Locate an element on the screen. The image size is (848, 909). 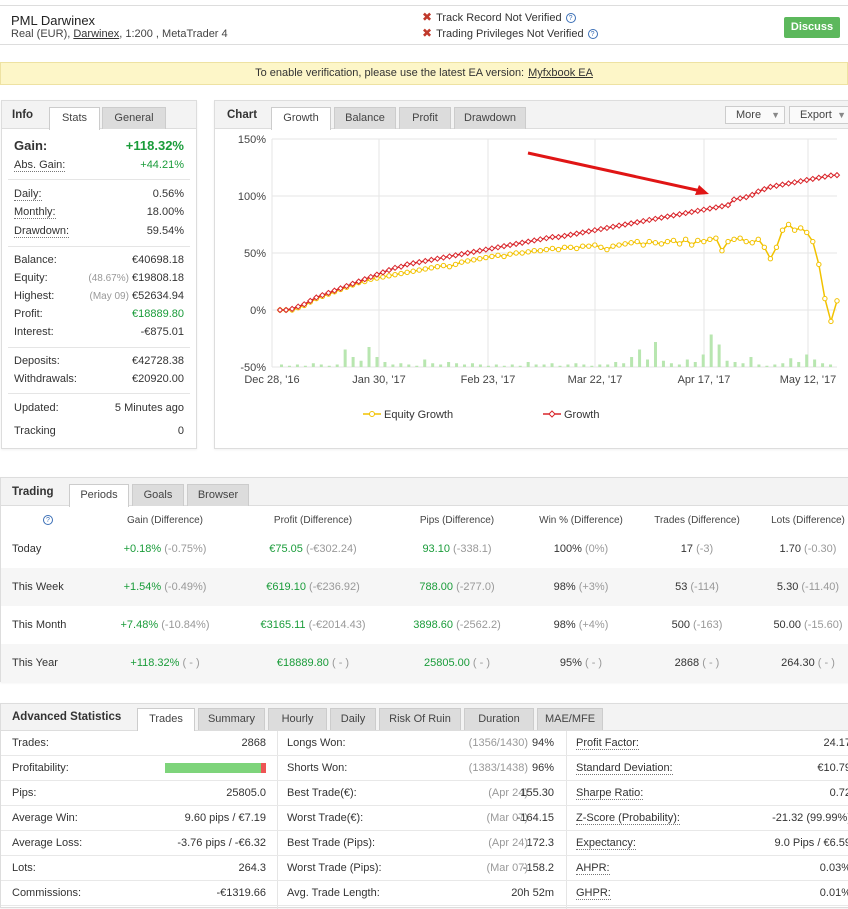
info-panel-header: Info Stats General is located at coordinates (99, 115).